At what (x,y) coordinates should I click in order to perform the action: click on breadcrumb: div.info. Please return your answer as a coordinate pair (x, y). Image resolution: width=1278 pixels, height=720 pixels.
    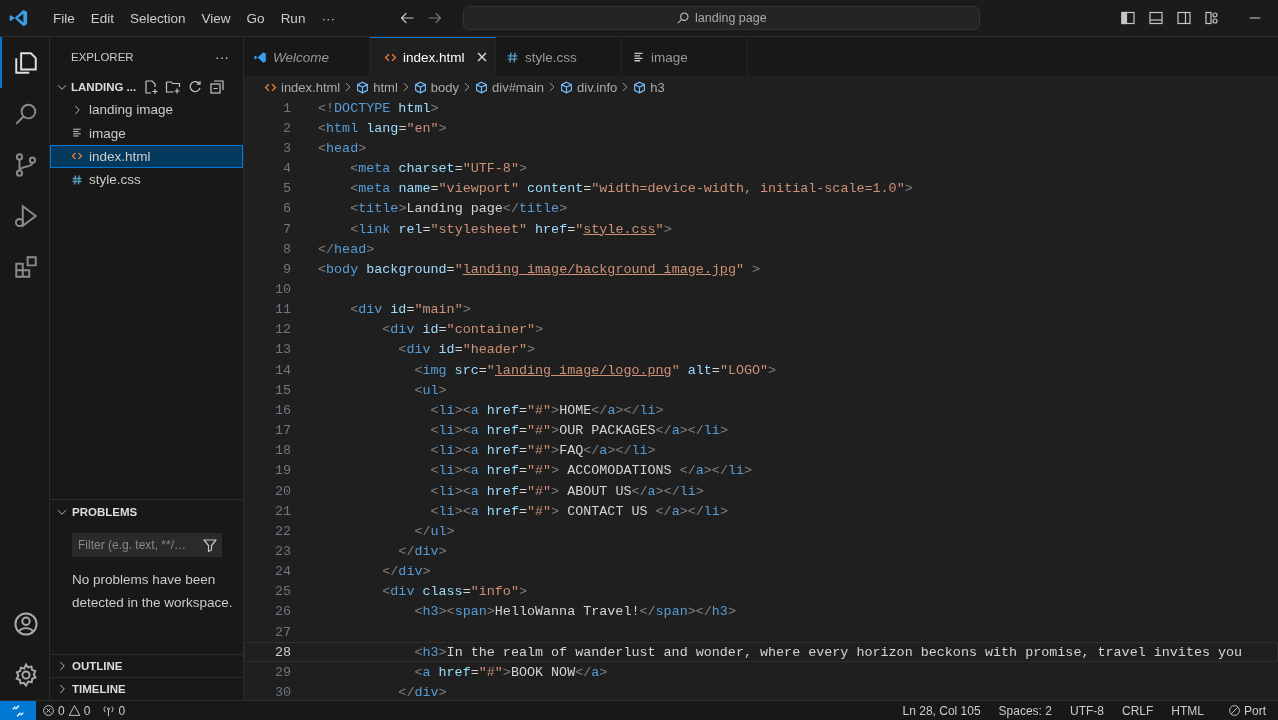
    Looking at the image, I should click on (589, 87).